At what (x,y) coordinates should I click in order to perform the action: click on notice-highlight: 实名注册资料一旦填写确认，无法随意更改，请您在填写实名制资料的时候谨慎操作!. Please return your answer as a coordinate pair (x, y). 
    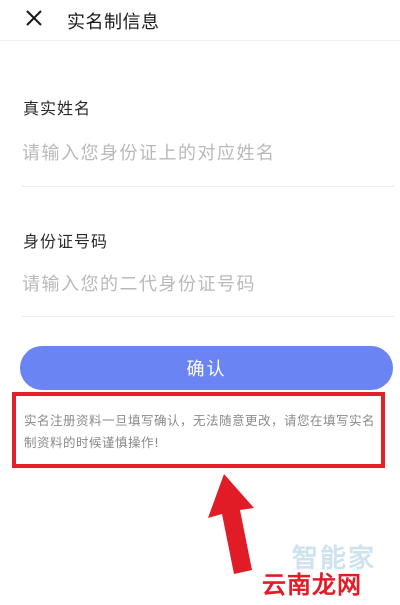
    Looking at the image, I should click on (198, 430).